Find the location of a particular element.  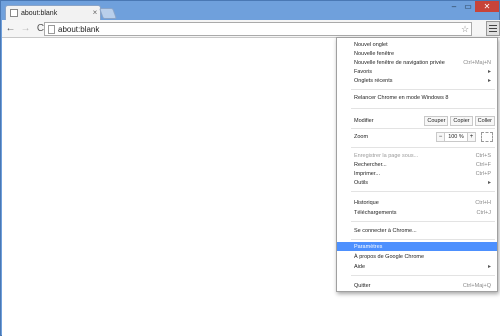

zoom-value: 100 % is located at coordinates (456, 137).